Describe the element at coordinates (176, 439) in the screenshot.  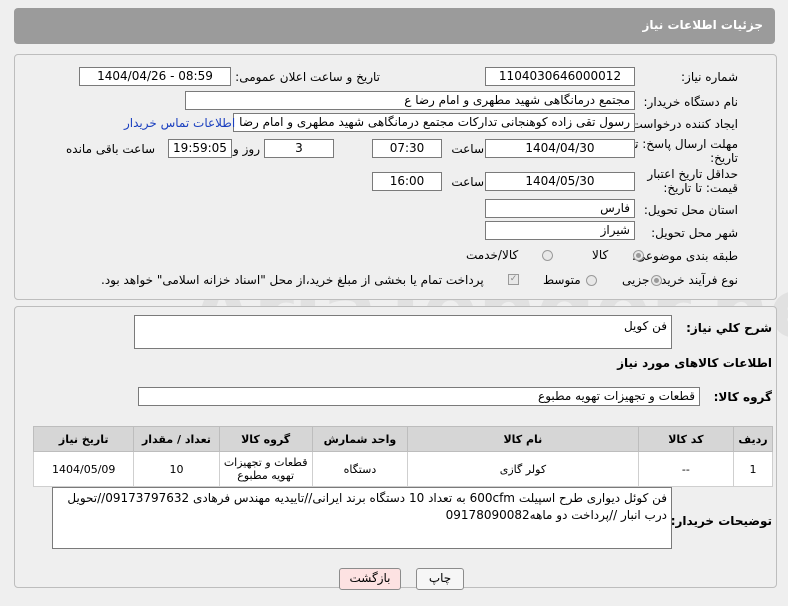
I see `col-quantity: تعداد / مقدار` at that location.